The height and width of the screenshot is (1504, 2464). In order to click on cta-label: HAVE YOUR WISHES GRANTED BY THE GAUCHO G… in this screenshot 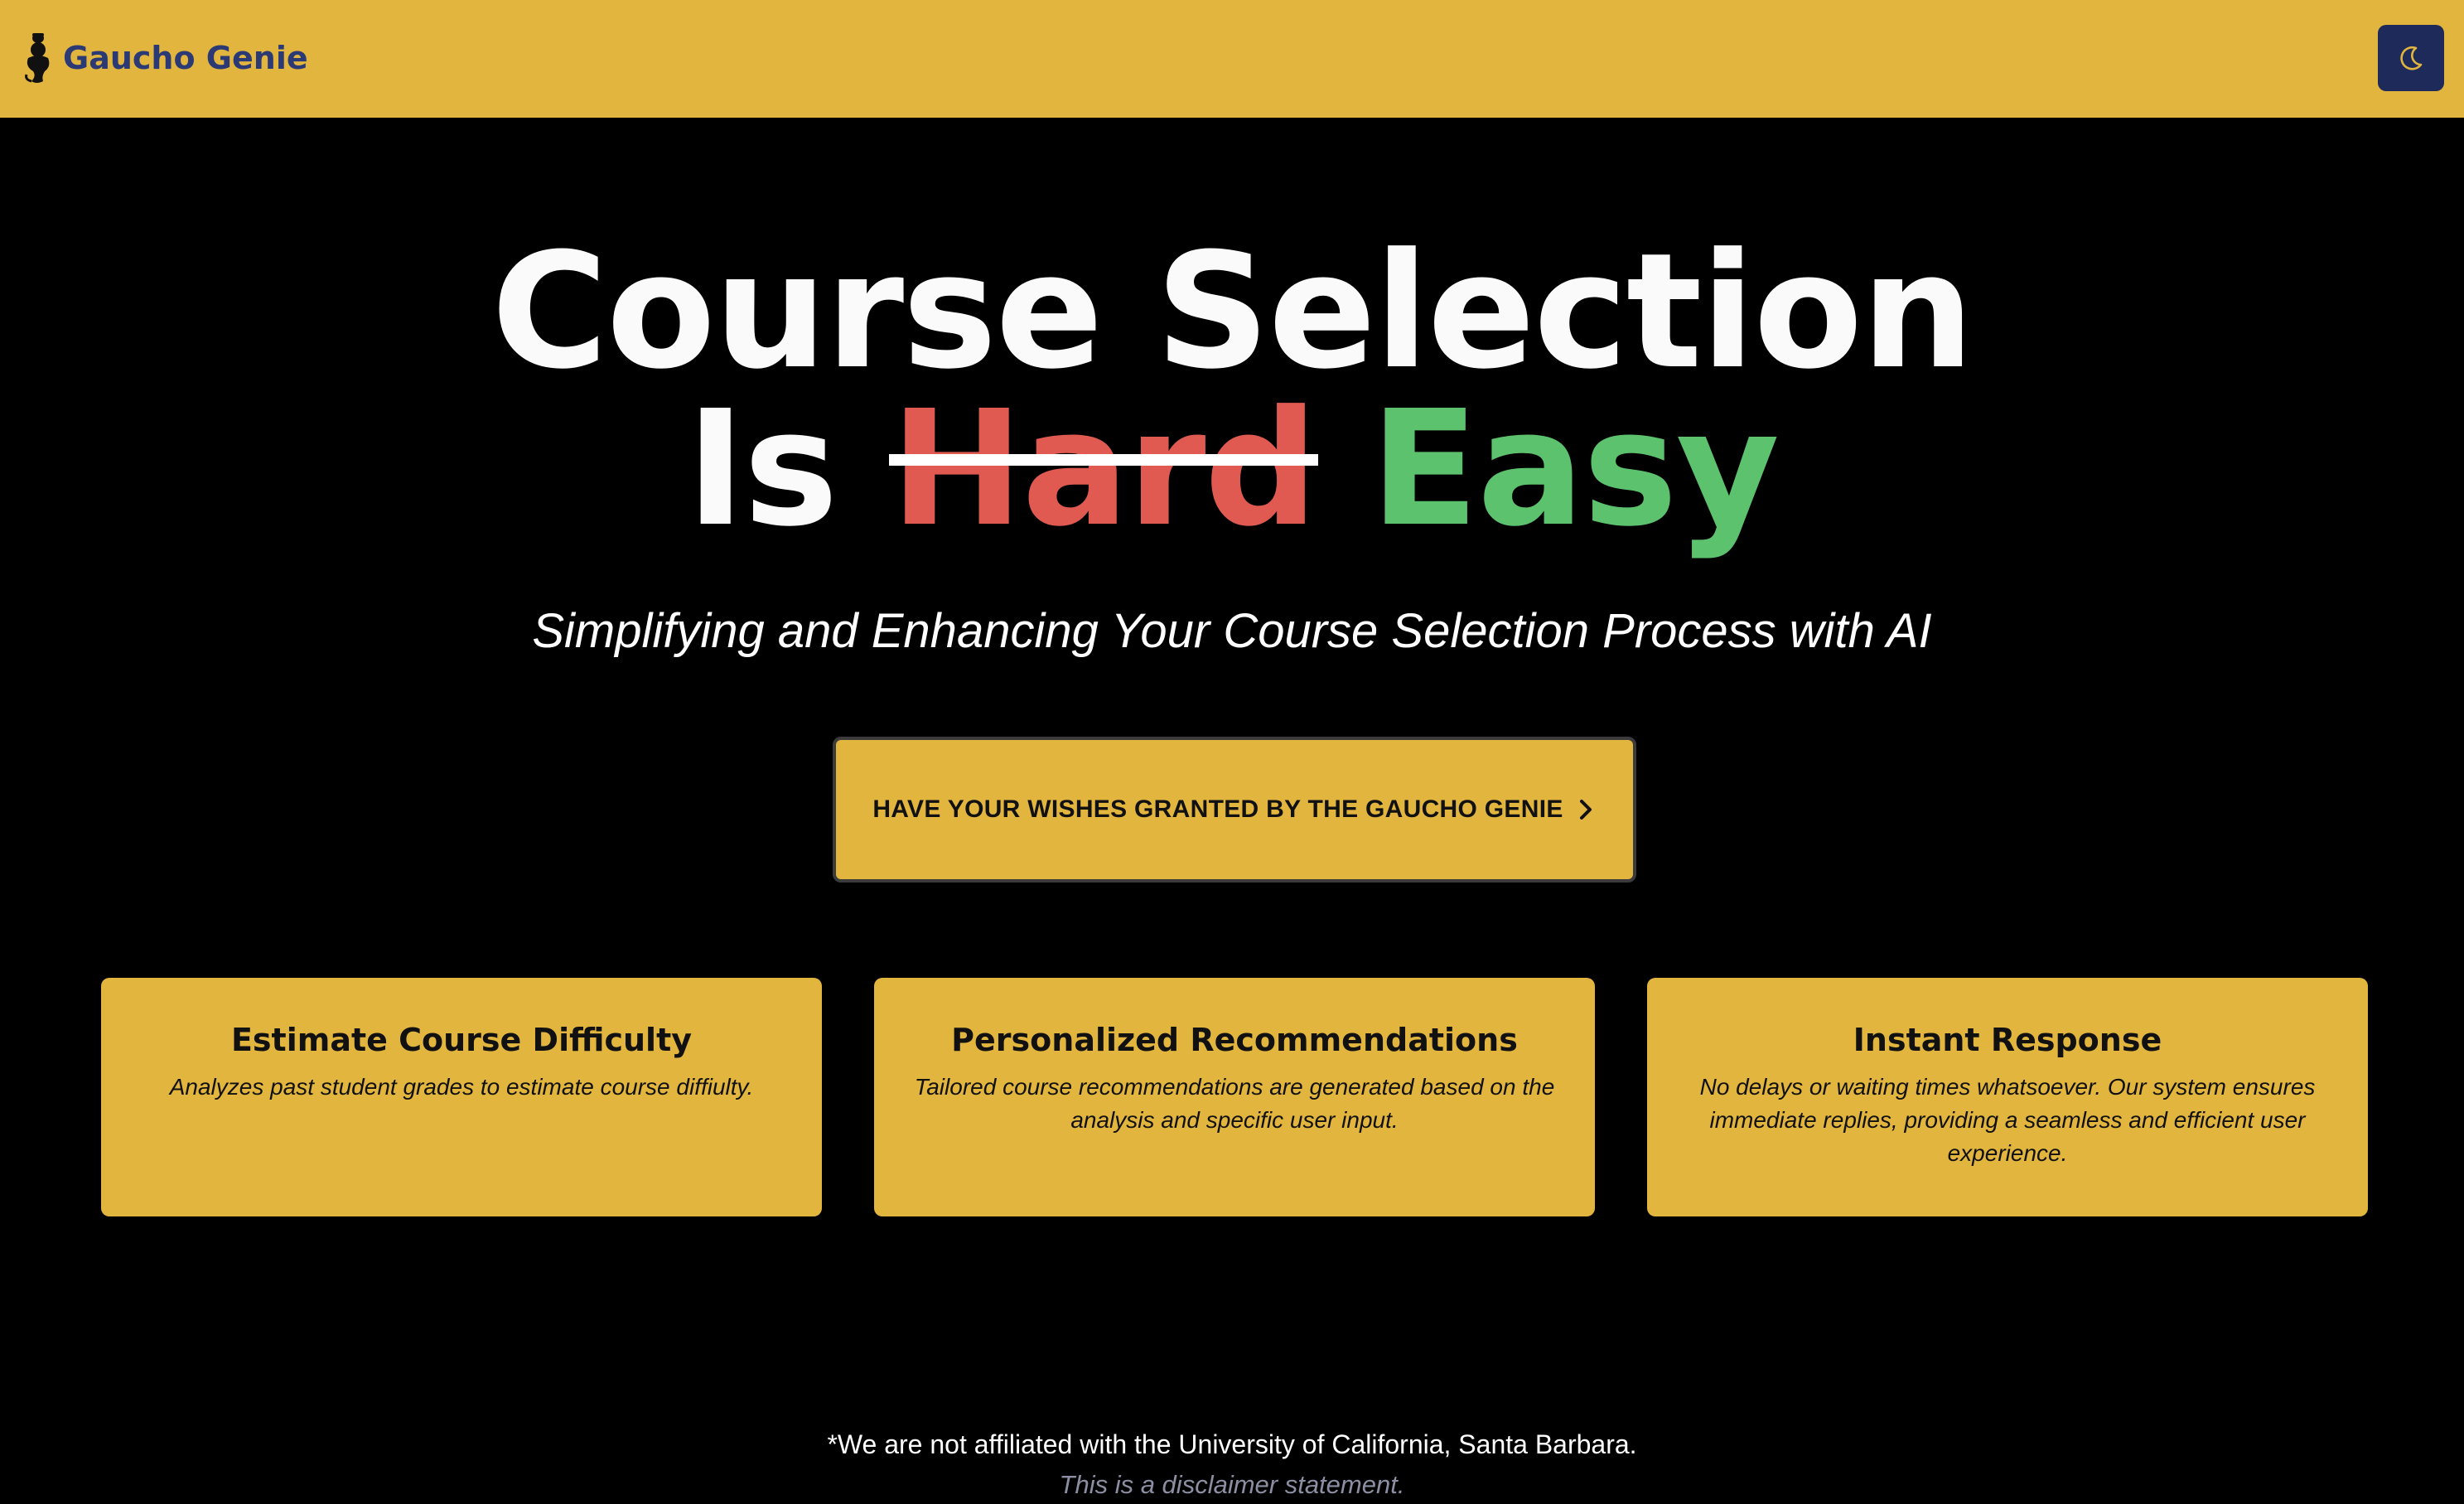, I will do `click(1217, 809)`.